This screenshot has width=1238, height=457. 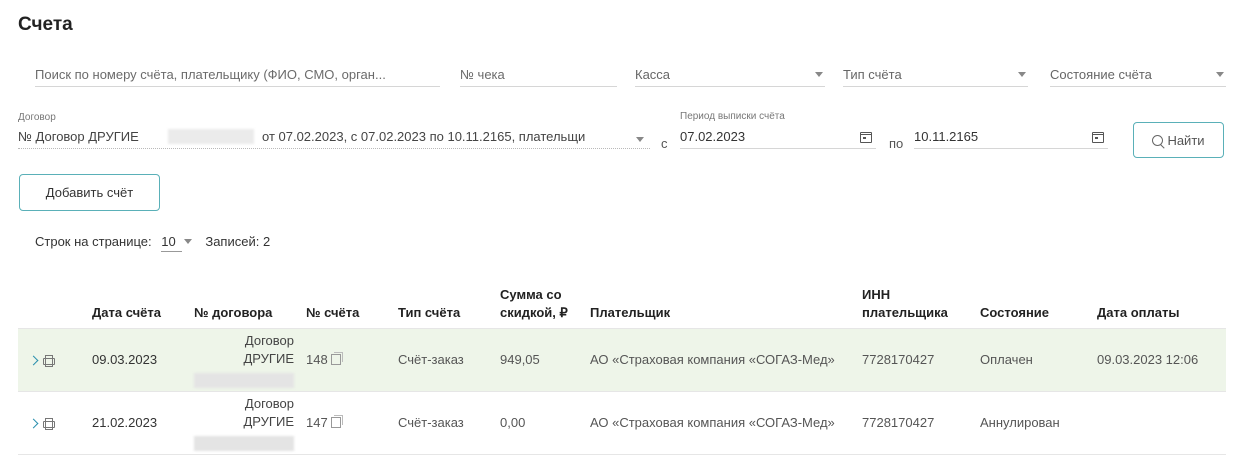 I want to click on column-header: № договора, so click(x=244, y=302).